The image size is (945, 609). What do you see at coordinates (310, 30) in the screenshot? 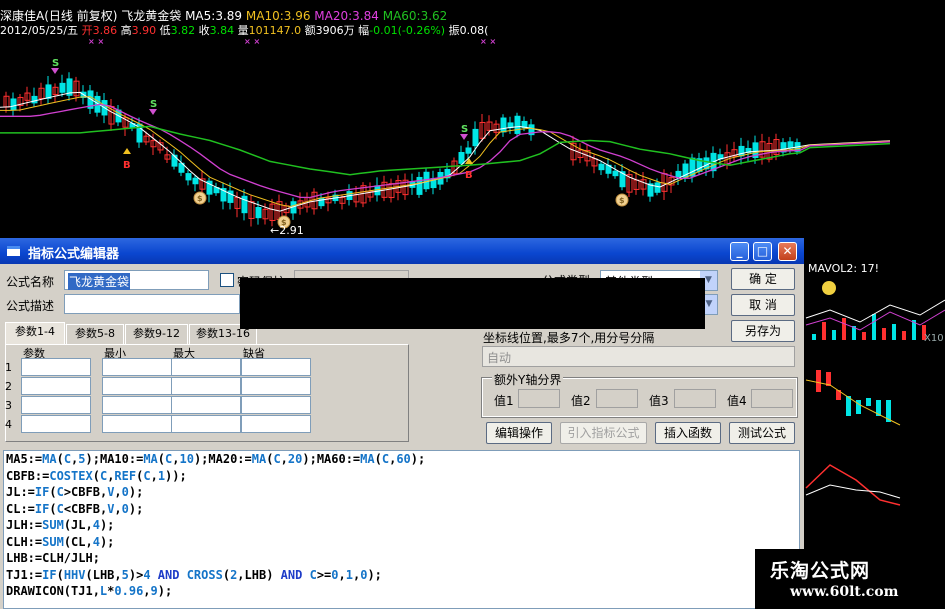
I see `amount-label: 额` at bounding box center [310, 30].